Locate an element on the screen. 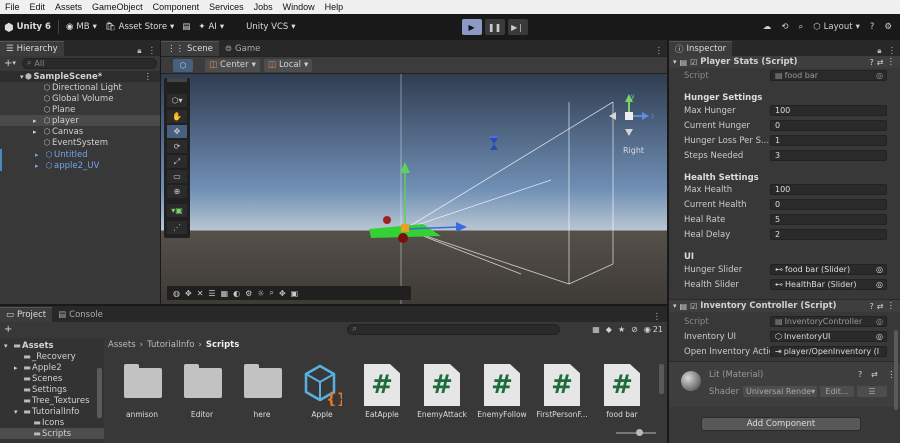 Image resolution: width=900 pixels, height=443 pixels. max-health-field: 100 is located at coordinates (828, 189).